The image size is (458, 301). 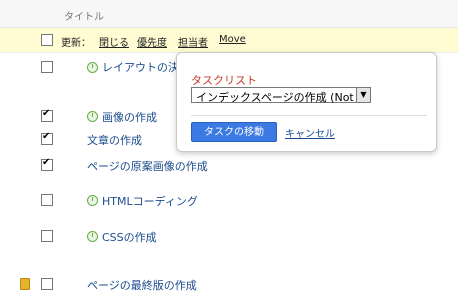 I want to click on popup-divider, so click(x=309, y=115).